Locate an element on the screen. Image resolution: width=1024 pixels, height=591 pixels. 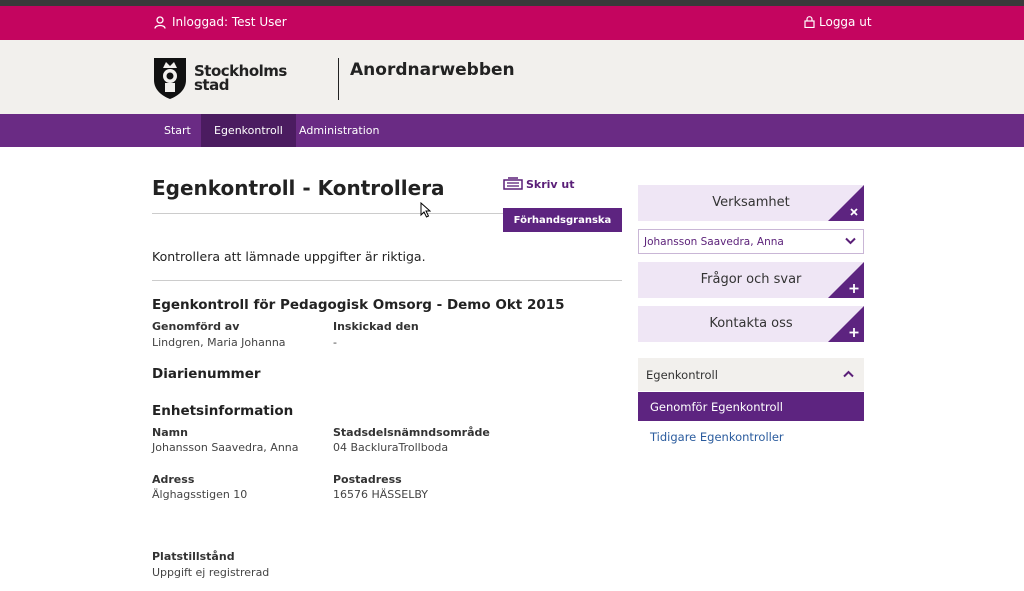
mouse-cursor-icon is located at coordinates (425, 210).